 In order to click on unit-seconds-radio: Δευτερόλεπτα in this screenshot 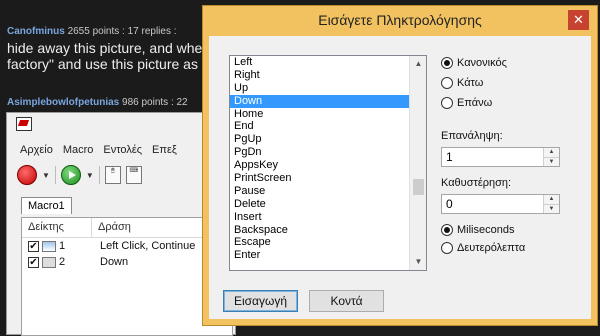, I will do `click(483, 248)`.